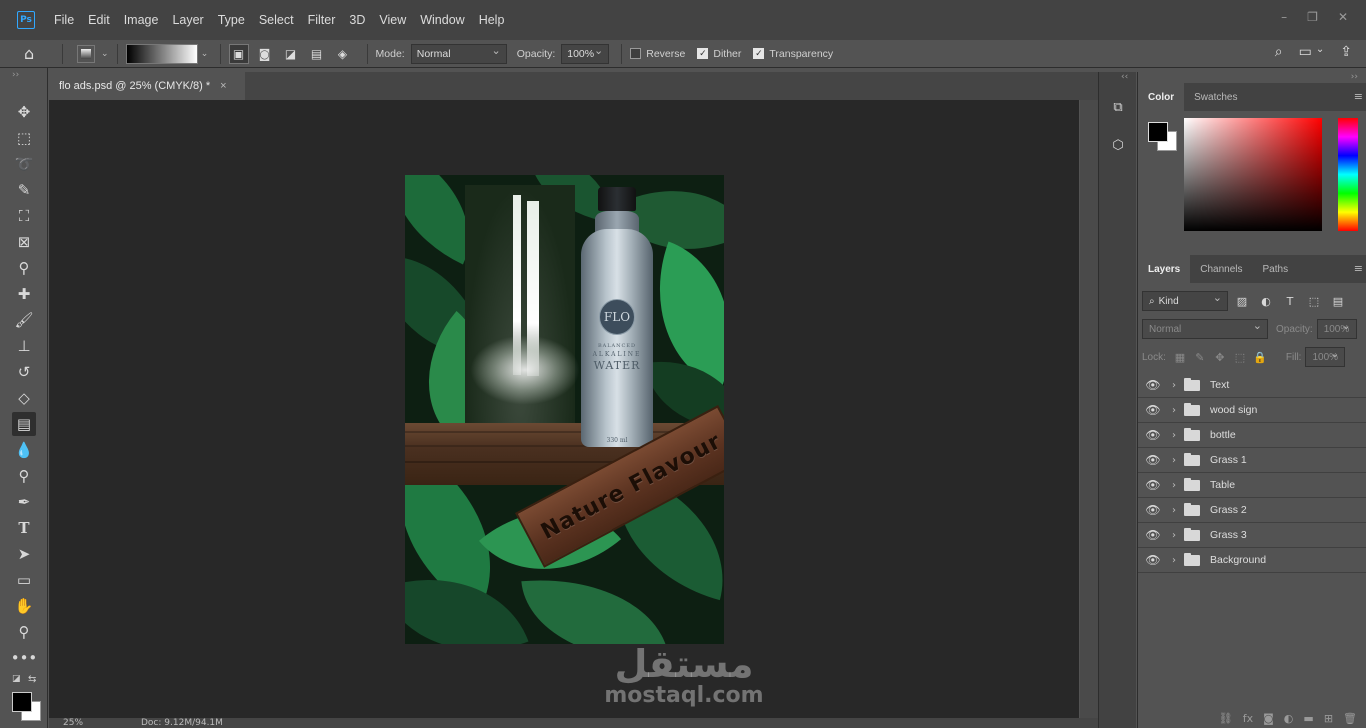 This screenshot has width=1366, height=728. Describe the element at coordinates (392, 20) in the screenshot. I see `menu-view: View` at that location.